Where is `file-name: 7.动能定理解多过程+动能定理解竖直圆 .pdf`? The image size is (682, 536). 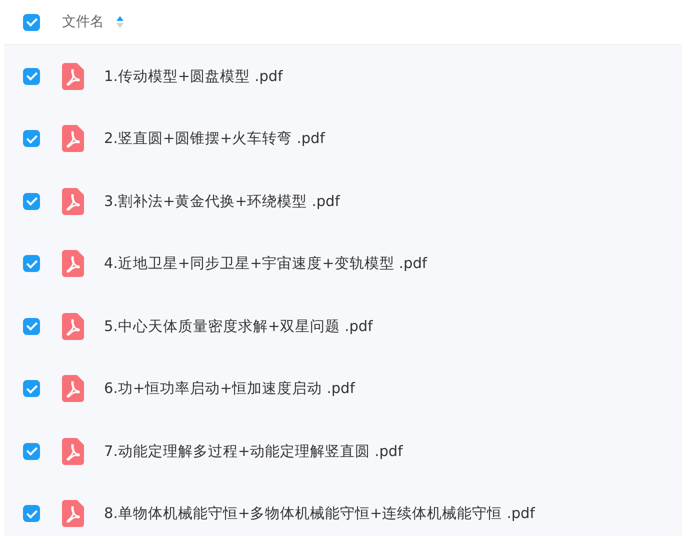
file-name: 7.动能定理解多过程+动能定理解竖直圆 .pdf is located at coordinates (253, 451).